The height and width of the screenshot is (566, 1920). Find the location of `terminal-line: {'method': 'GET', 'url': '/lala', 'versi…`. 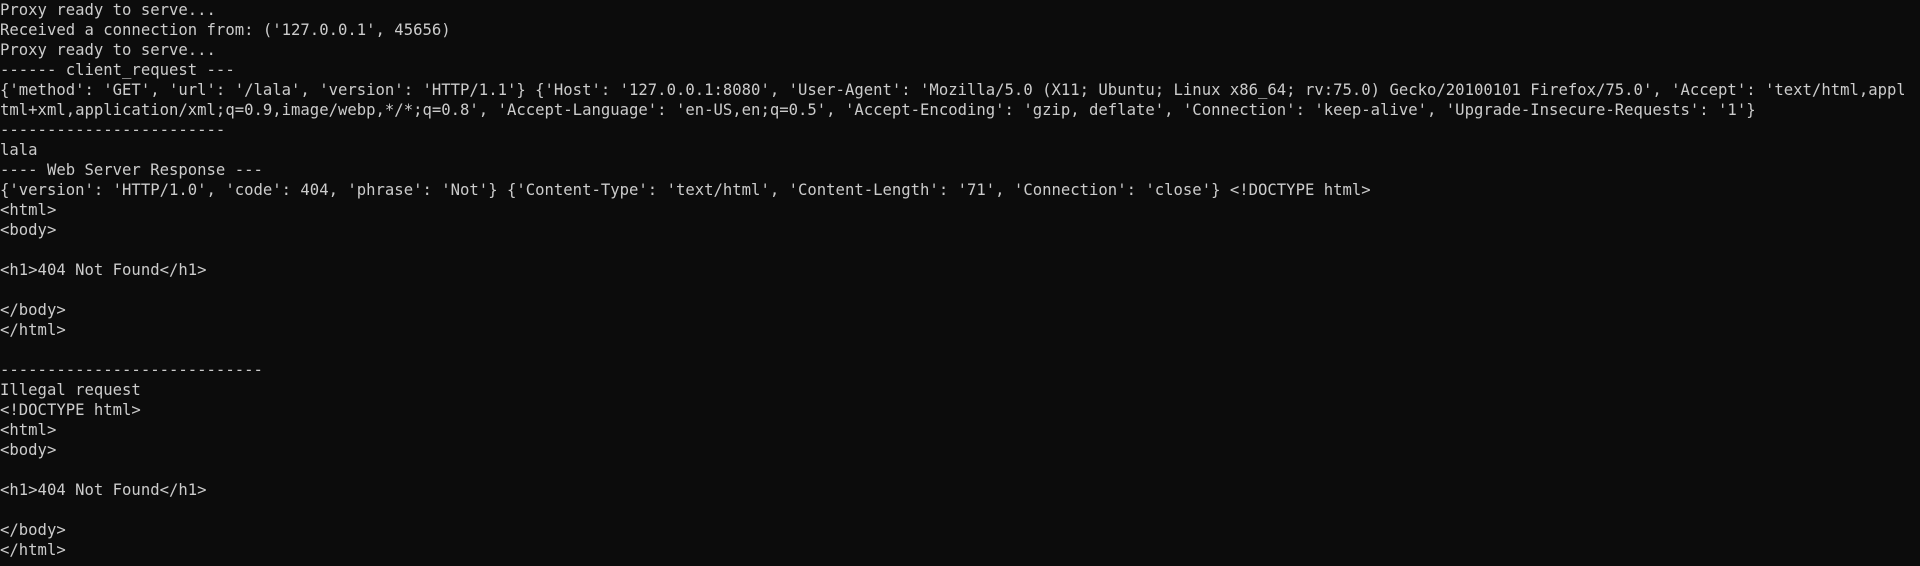

terminal-line: {'method': 'GET', 'url': '/lala', 'versi… is located at coordinates (952, 90).